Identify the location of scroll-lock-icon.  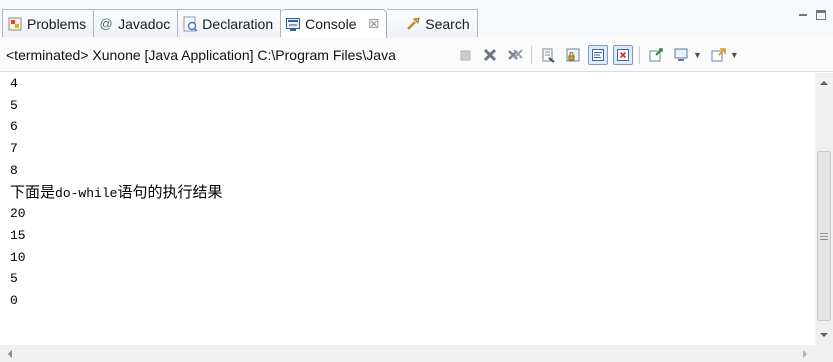
(573, 55).